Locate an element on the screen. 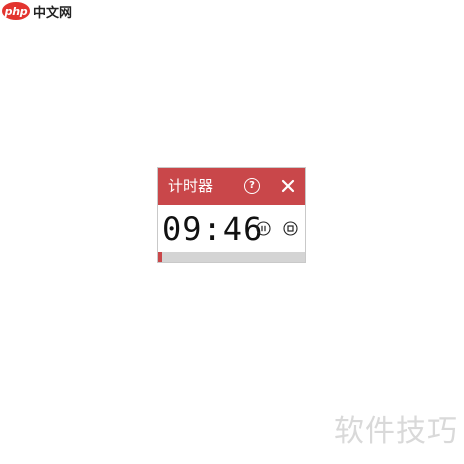 This screenshot has width=464, height=464. stop-circle-icon is located at coordinates (290, 228).